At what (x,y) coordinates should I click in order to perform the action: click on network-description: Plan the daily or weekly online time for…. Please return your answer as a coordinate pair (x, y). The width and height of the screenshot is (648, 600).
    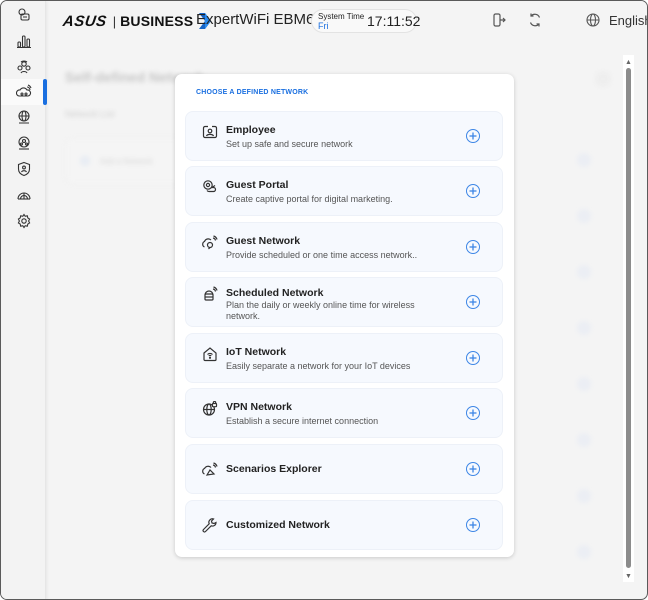
    Looking at the image, I should click on (320, 310).